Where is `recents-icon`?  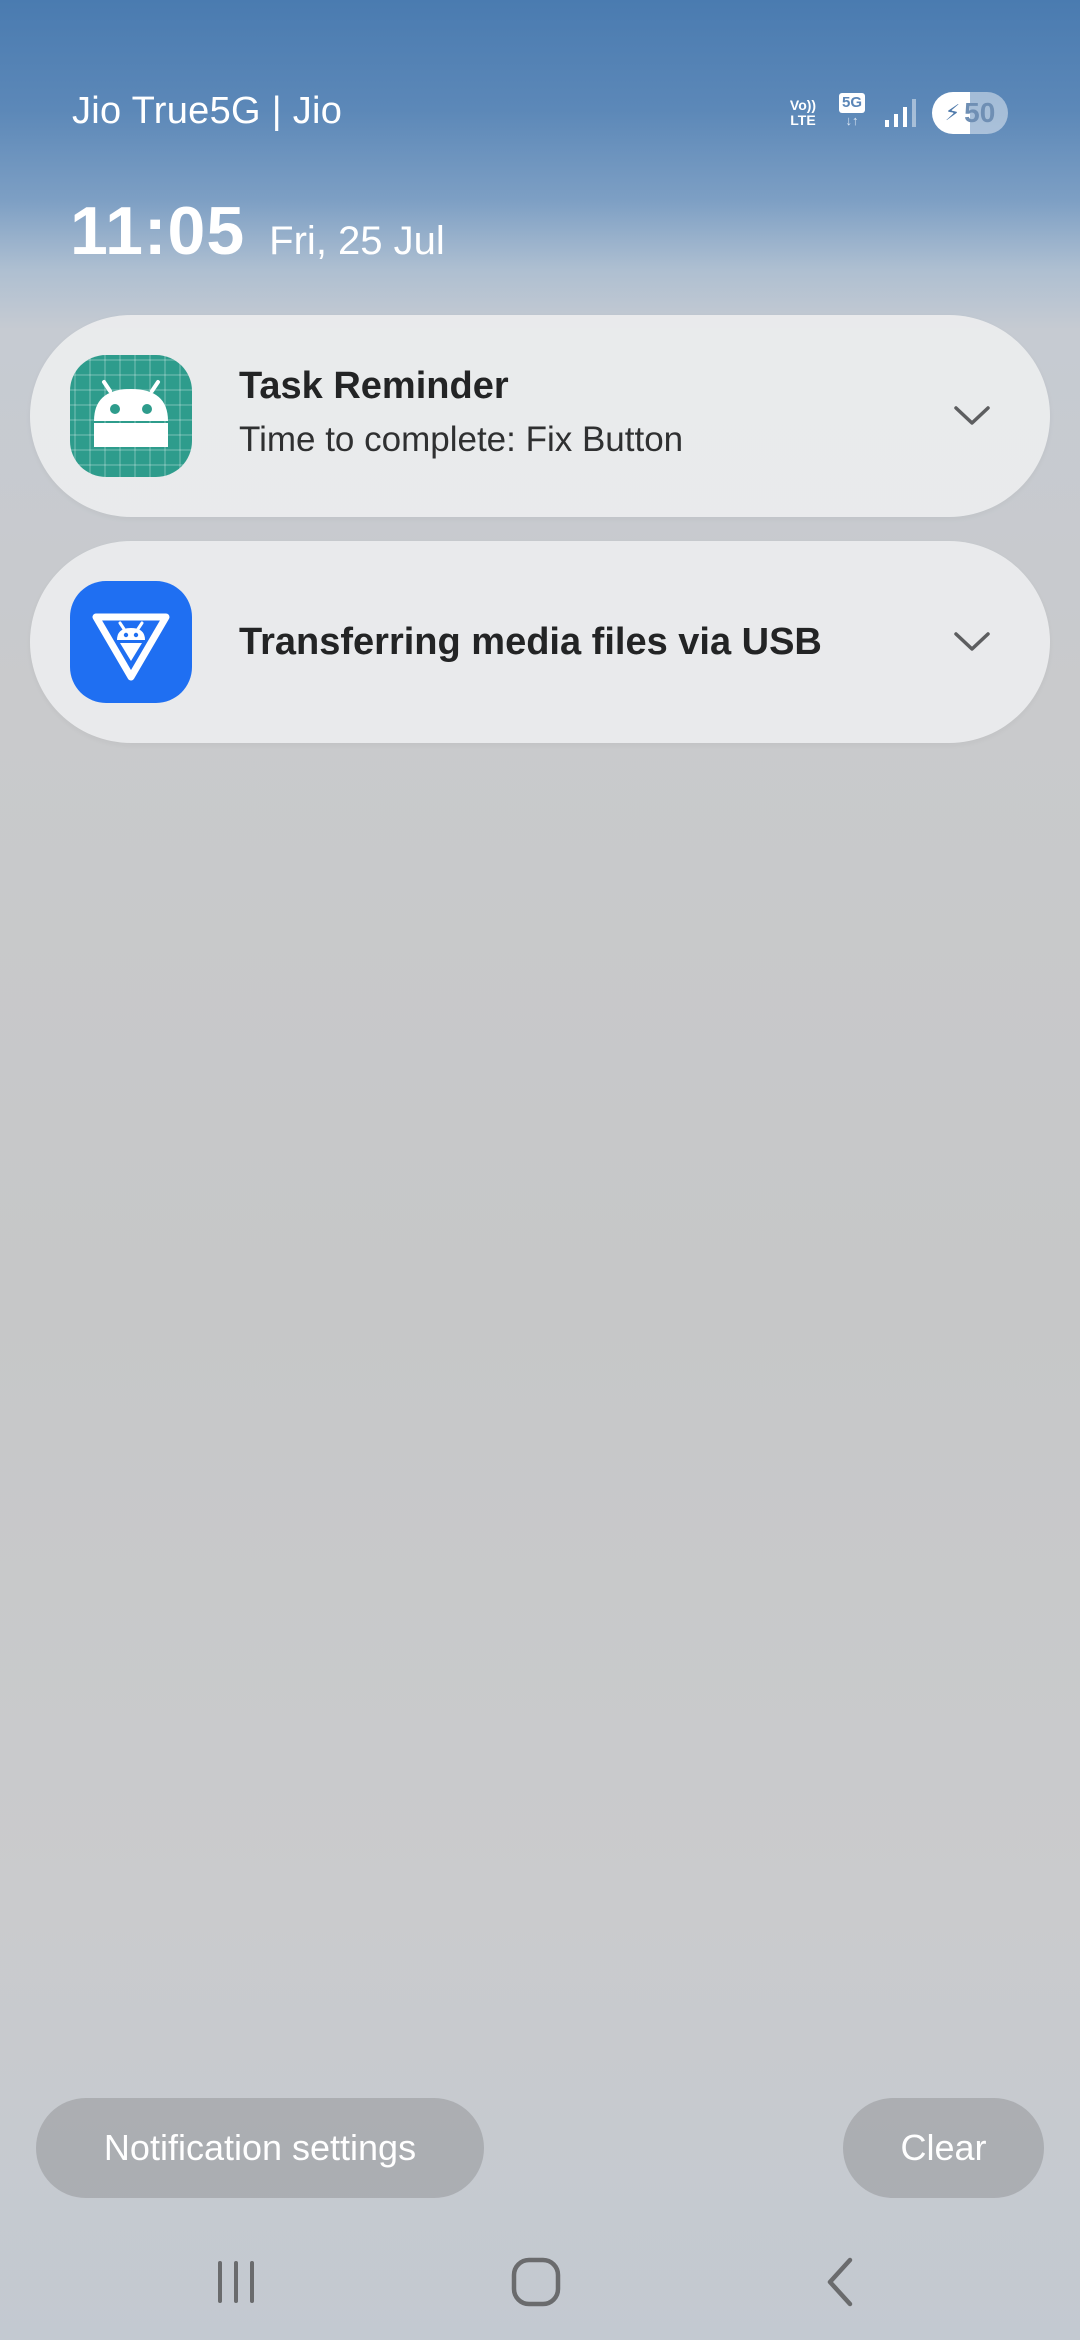
recents-icon is located at coordinates (236, 2282).